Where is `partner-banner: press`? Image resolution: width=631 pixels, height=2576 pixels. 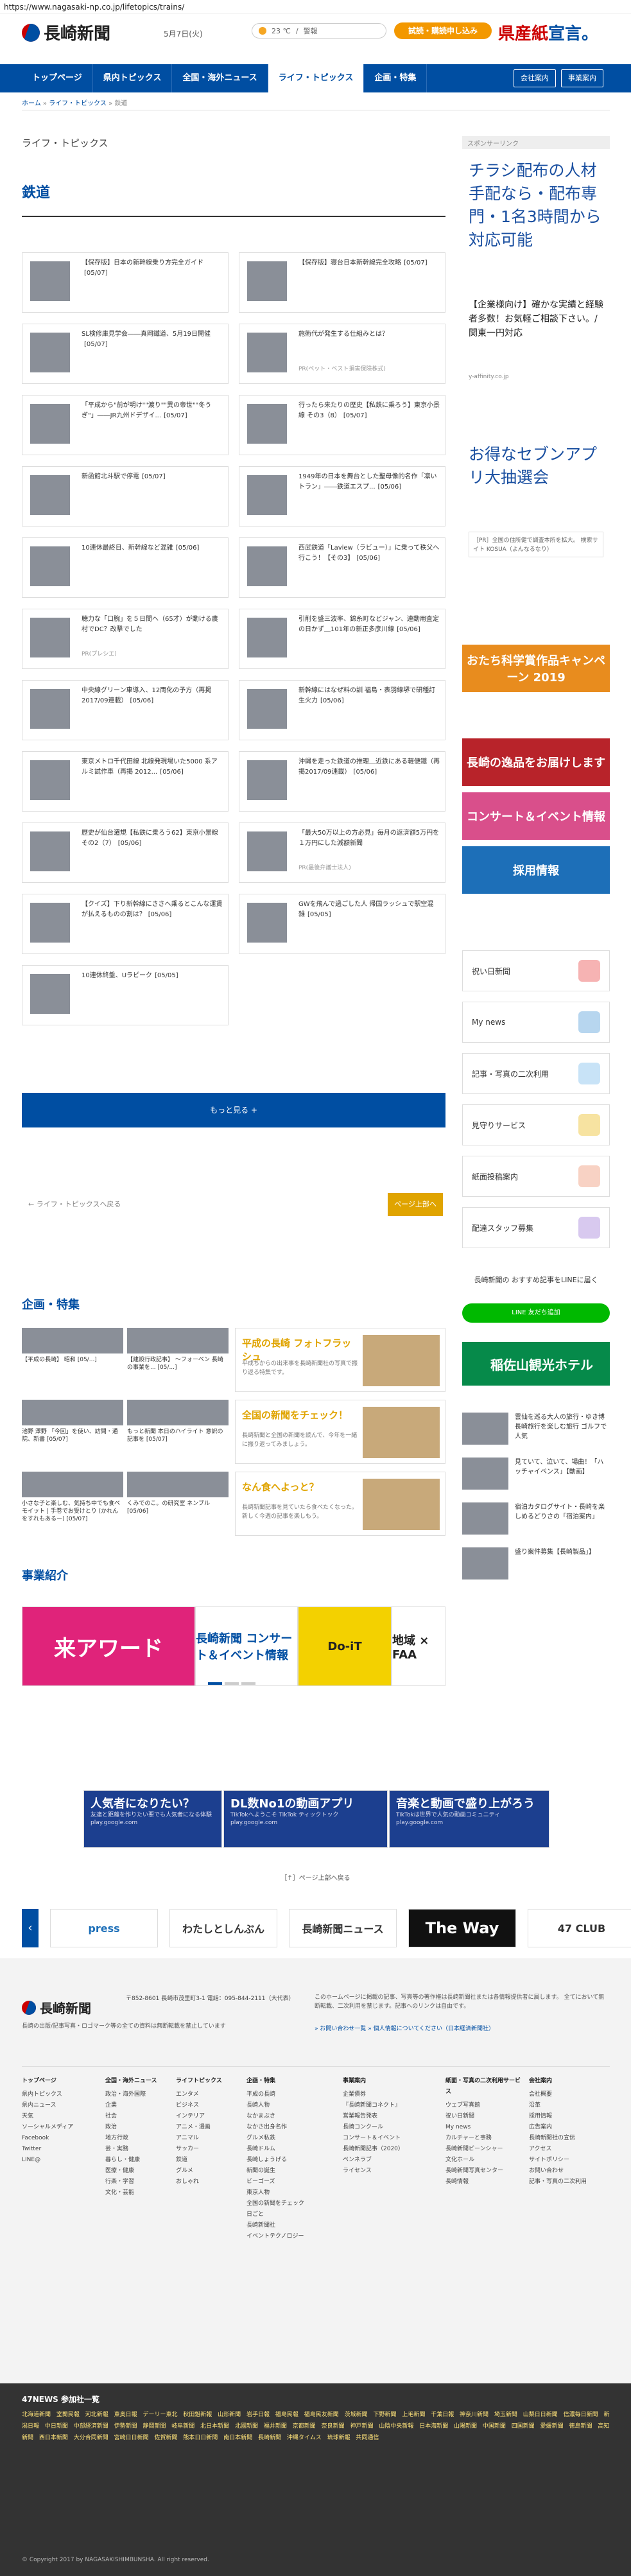
partner-banner: press is located at coordinates (104, 1928).